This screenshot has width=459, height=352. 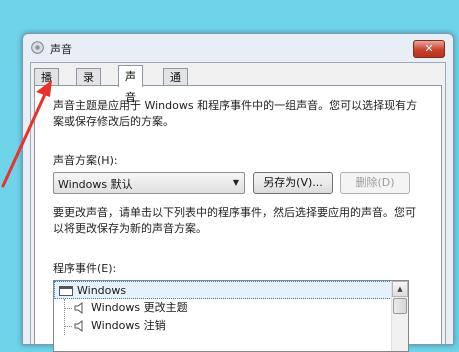 I want to click on list-item: Windows 注销, so click(x=223, y=326).